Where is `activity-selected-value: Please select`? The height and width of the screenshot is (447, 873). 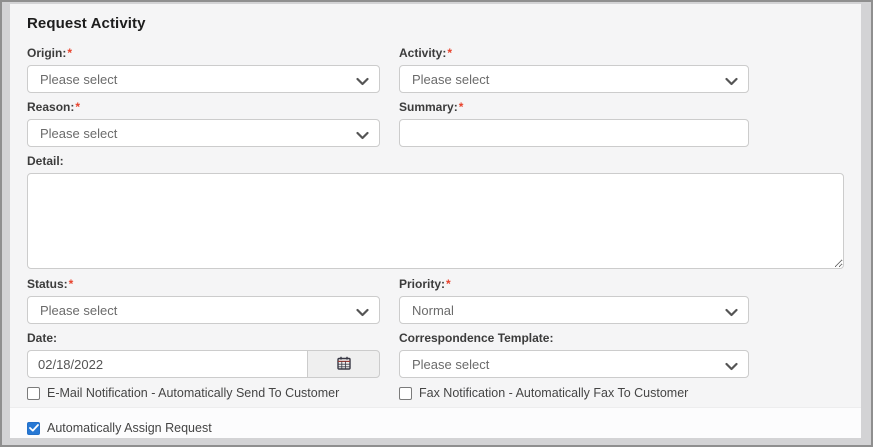
activity-selected-value: Please select is located at coordinates (451, 79).